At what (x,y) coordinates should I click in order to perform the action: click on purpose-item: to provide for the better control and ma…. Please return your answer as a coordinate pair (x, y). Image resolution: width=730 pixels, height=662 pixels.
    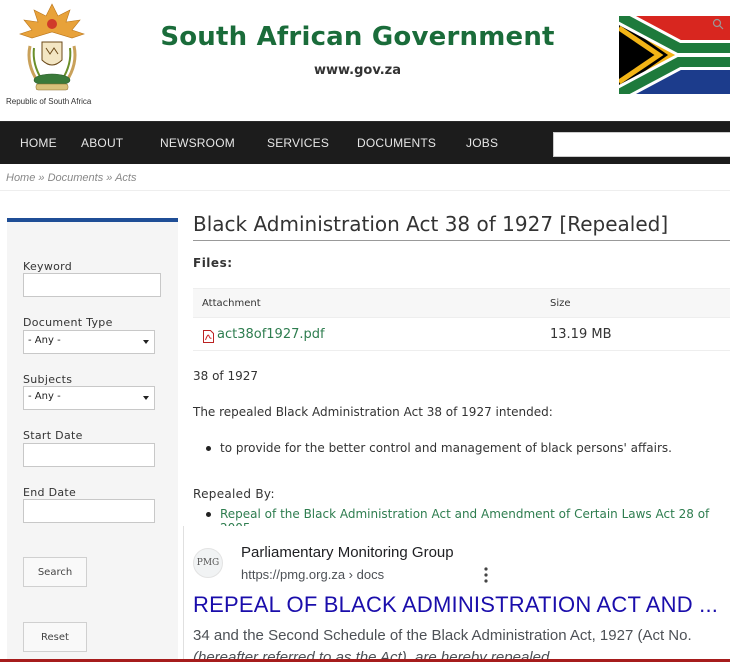
    Looking at the image, I should click on (446, 448).